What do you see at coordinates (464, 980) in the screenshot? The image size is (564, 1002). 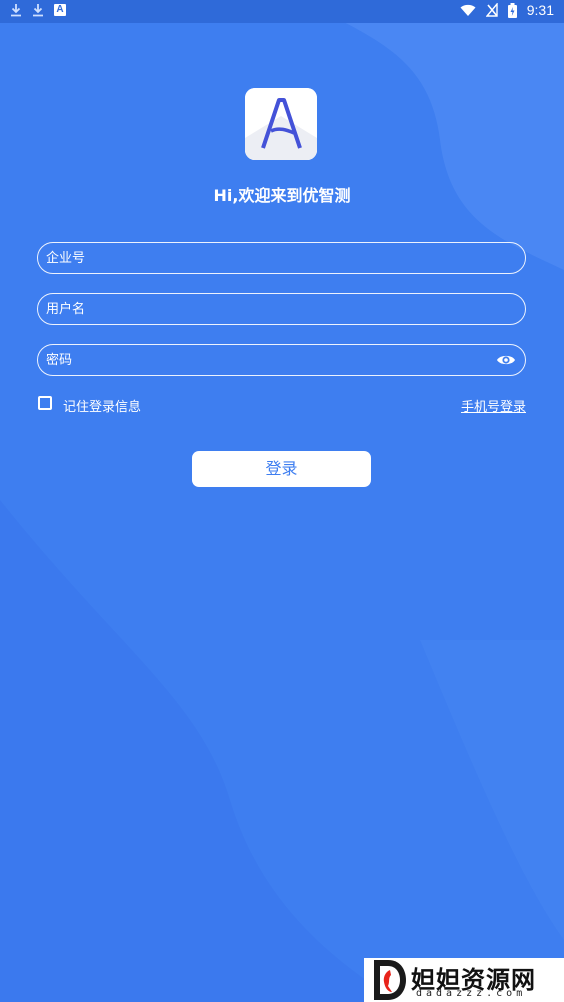 I see `watermark: 妲妲资源网 dadazzz.com` at bounding box center [464, 980].